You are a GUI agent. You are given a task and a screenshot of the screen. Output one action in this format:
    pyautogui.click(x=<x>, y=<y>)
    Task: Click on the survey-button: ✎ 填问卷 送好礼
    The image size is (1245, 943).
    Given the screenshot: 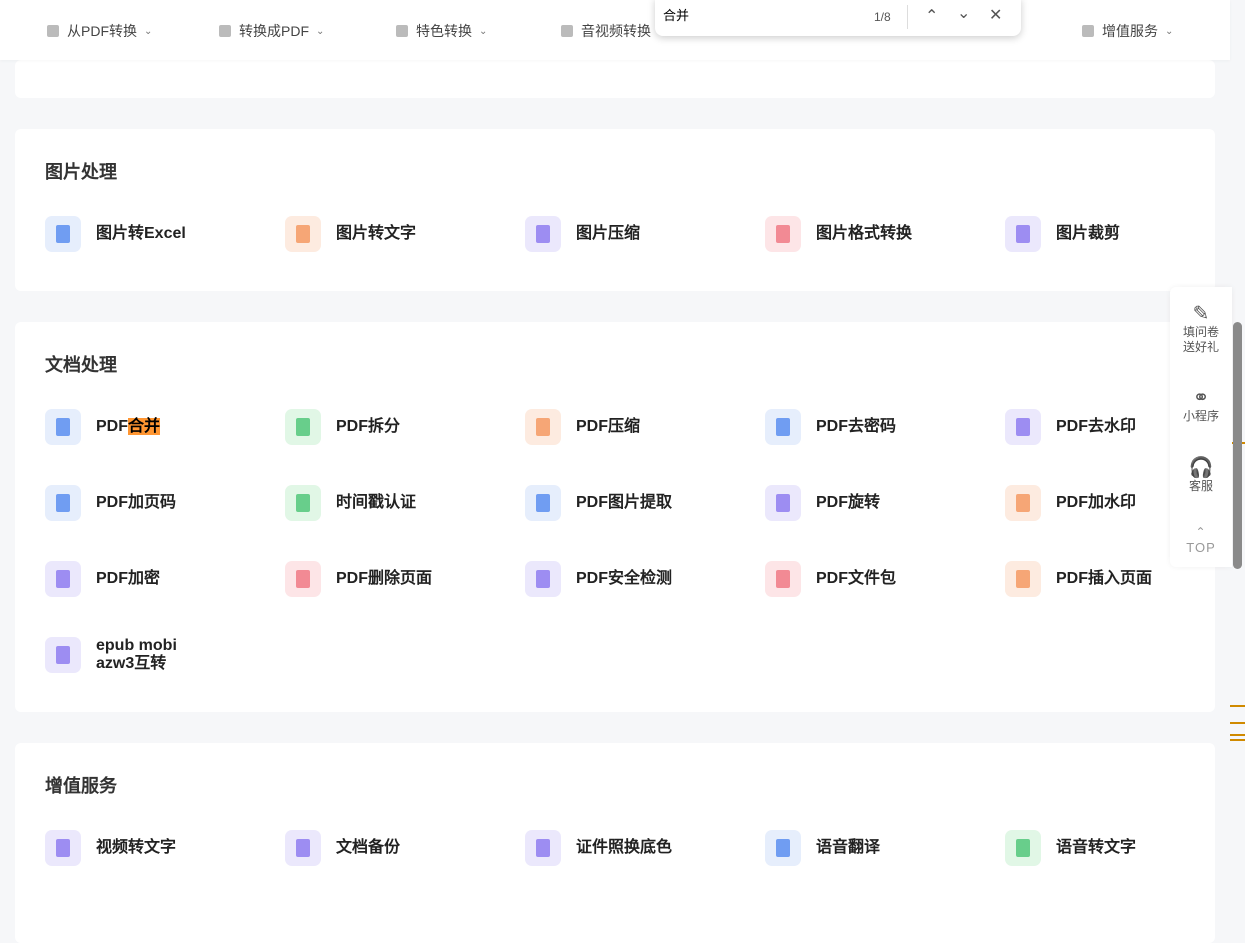 What is the action you would take?
    pyautogui.click(x=1201, y=329)
    